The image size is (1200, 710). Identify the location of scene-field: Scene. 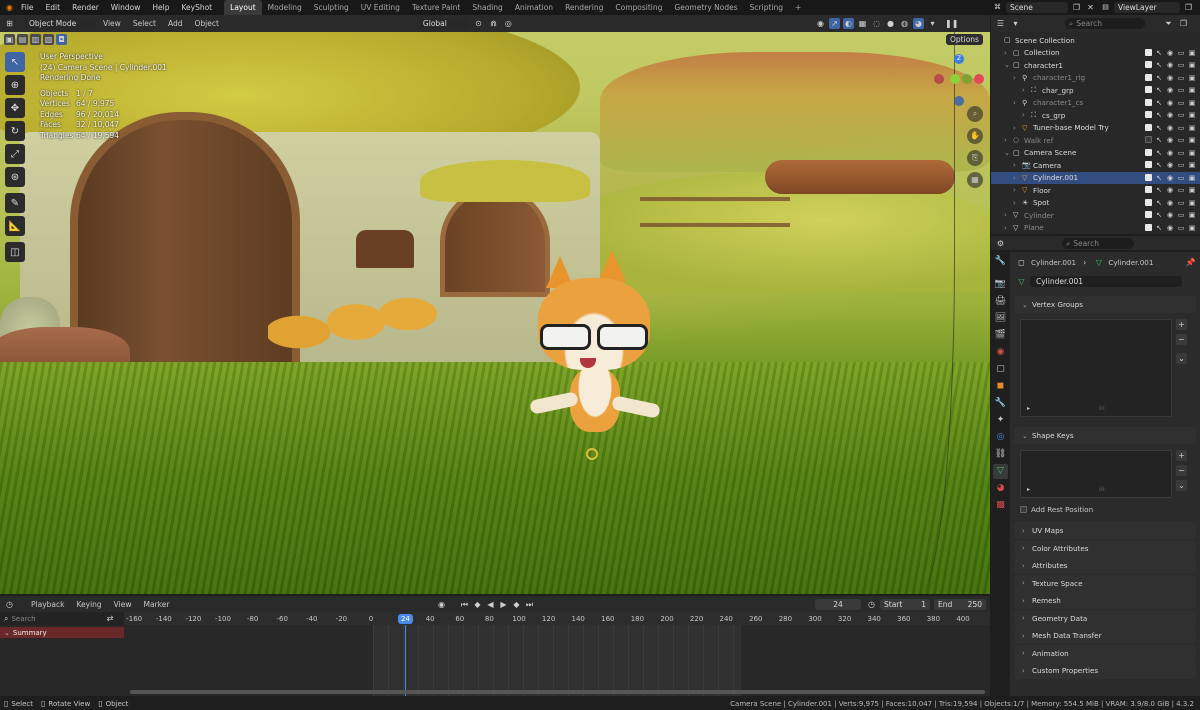
(1037, 7).